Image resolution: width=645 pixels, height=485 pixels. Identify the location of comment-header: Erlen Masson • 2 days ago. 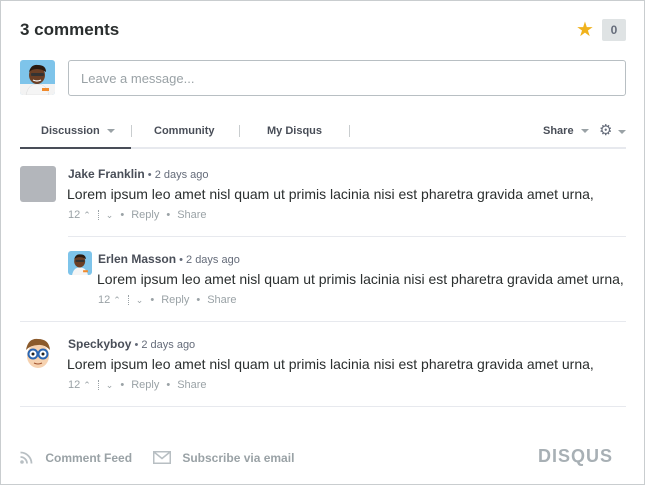
(169, 259).